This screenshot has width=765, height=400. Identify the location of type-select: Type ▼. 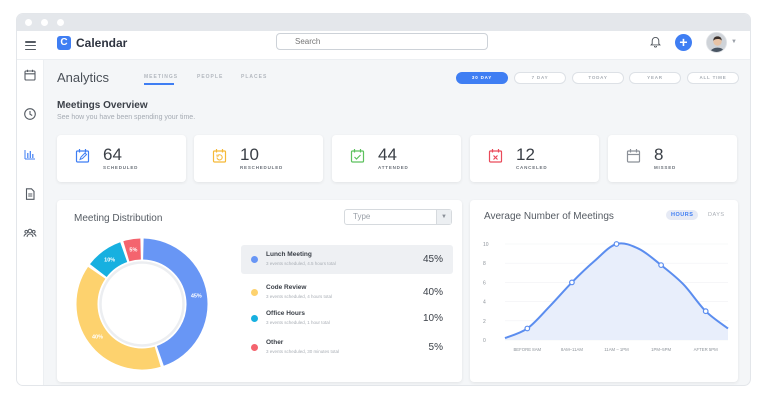
(398, 217).